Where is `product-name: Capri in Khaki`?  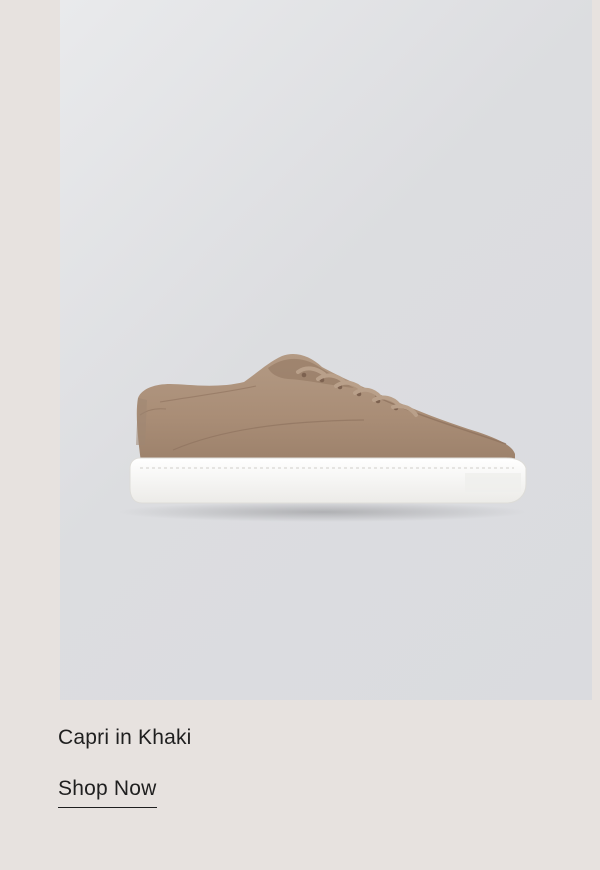 product-name: Capri in Khaki is located at coordinates (125, 737).